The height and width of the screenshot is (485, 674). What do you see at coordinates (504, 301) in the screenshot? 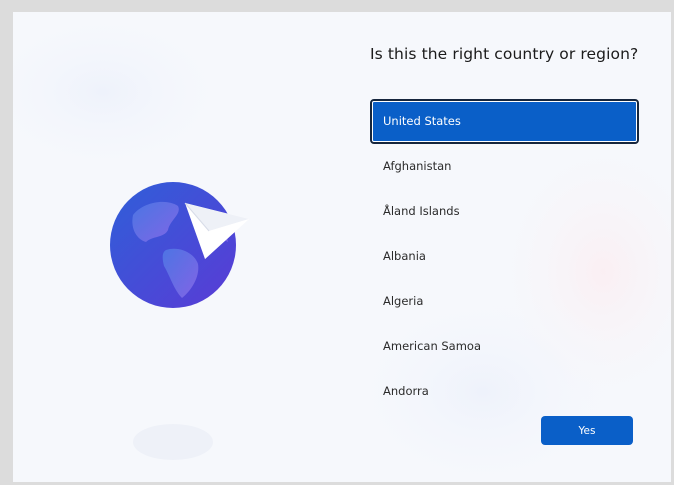
I see `list-item-algeria: Algeria` at bounding box center [504, 301].